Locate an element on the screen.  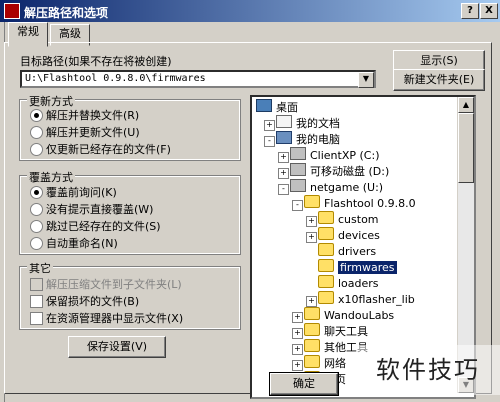
overwrite-mode-title: 覆盖方式 is located at coordinates (51, 177).